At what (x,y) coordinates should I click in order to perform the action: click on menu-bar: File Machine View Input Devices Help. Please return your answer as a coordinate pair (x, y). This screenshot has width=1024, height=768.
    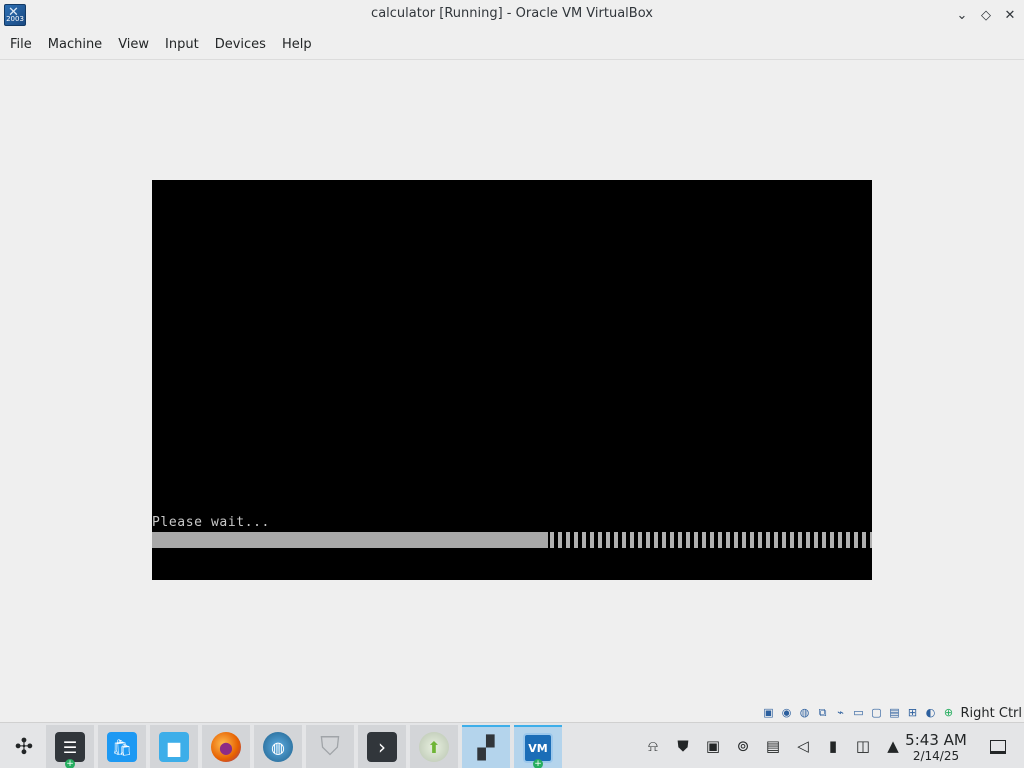
    Looking at the image, I should click on (512, 45).